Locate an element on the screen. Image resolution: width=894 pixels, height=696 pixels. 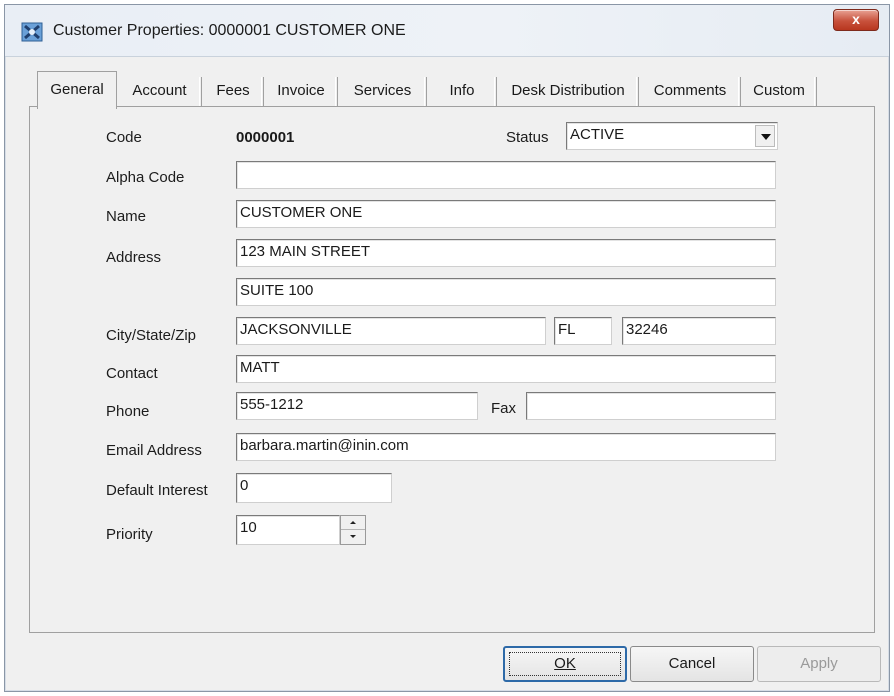
status-label: Status is located at coordinates (527, 137).